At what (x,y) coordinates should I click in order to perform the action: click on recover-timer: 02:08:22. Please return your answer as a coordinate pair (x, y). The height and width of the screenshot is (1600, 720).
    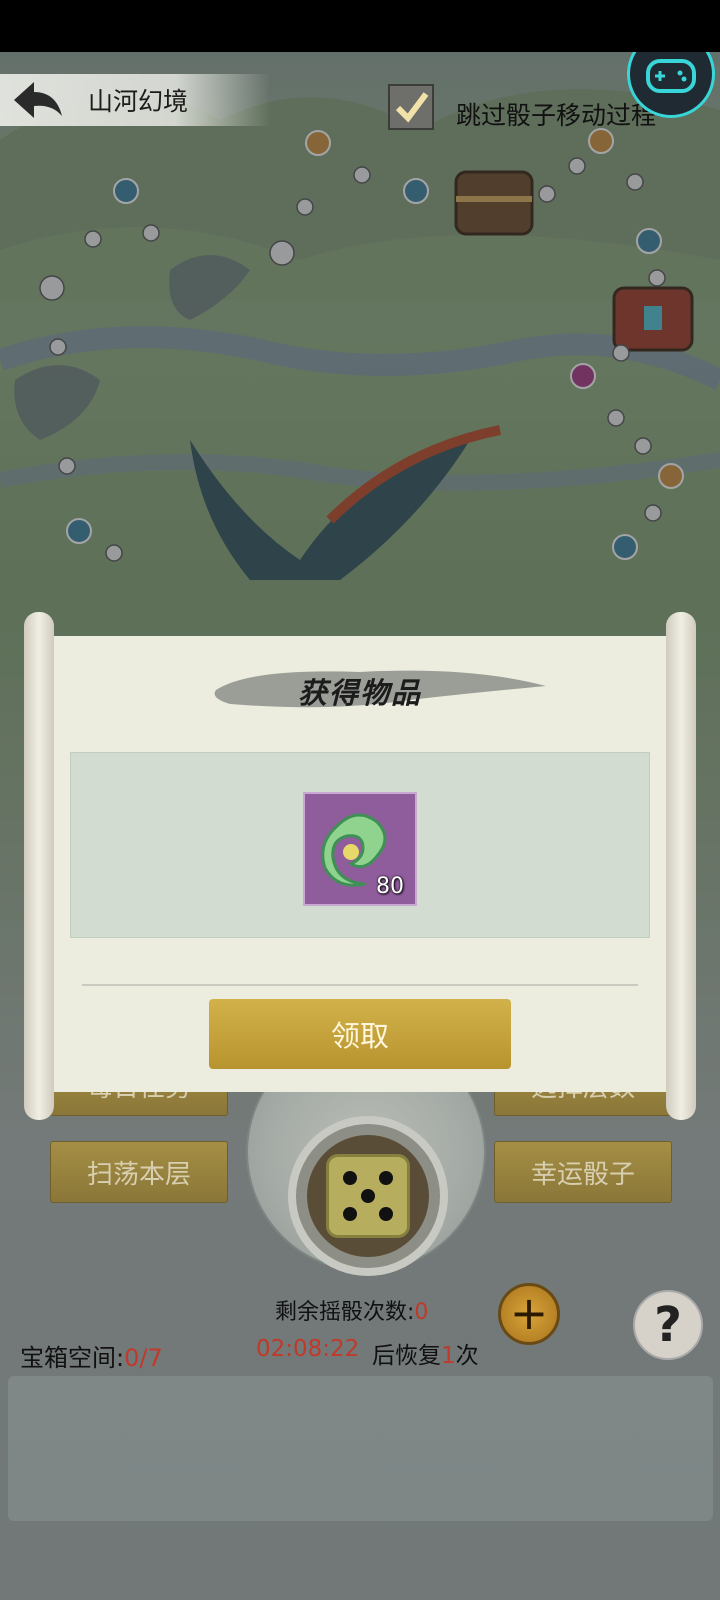
    Looking at the image, I should click on (308, 1349).